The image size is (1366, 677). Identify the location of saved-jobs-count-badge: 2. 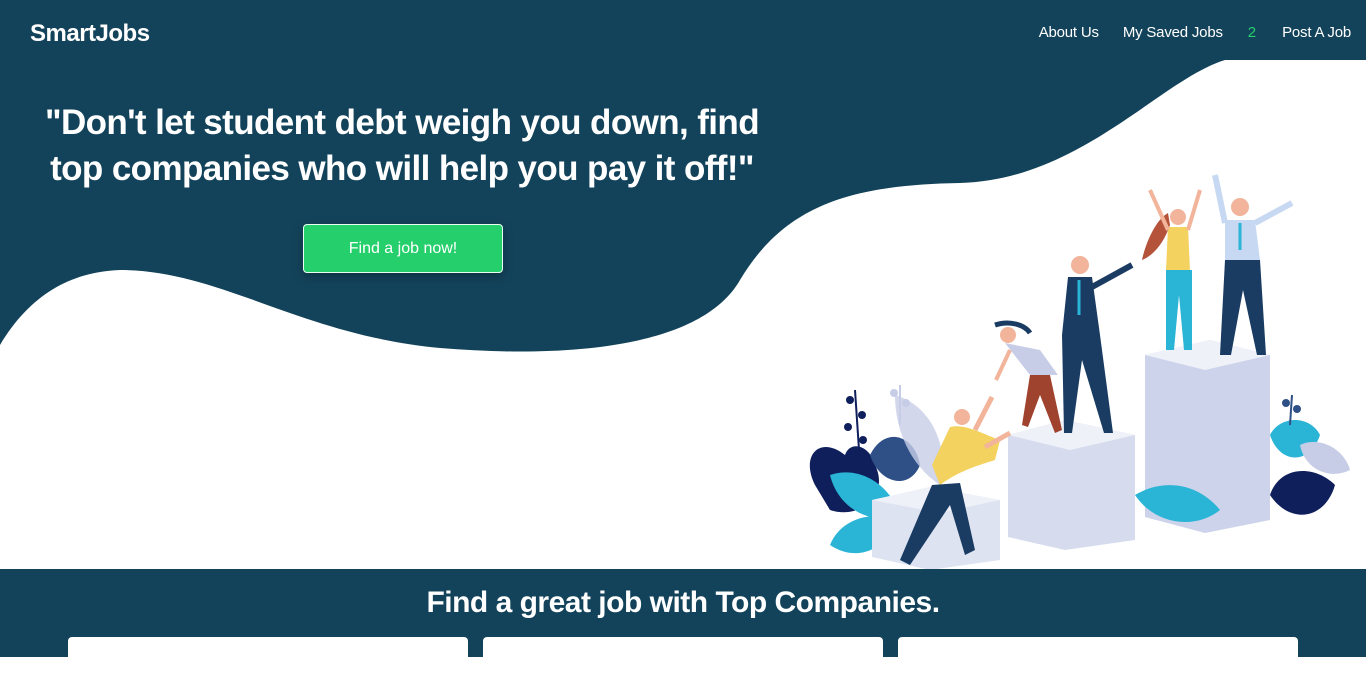
(1252, 32).